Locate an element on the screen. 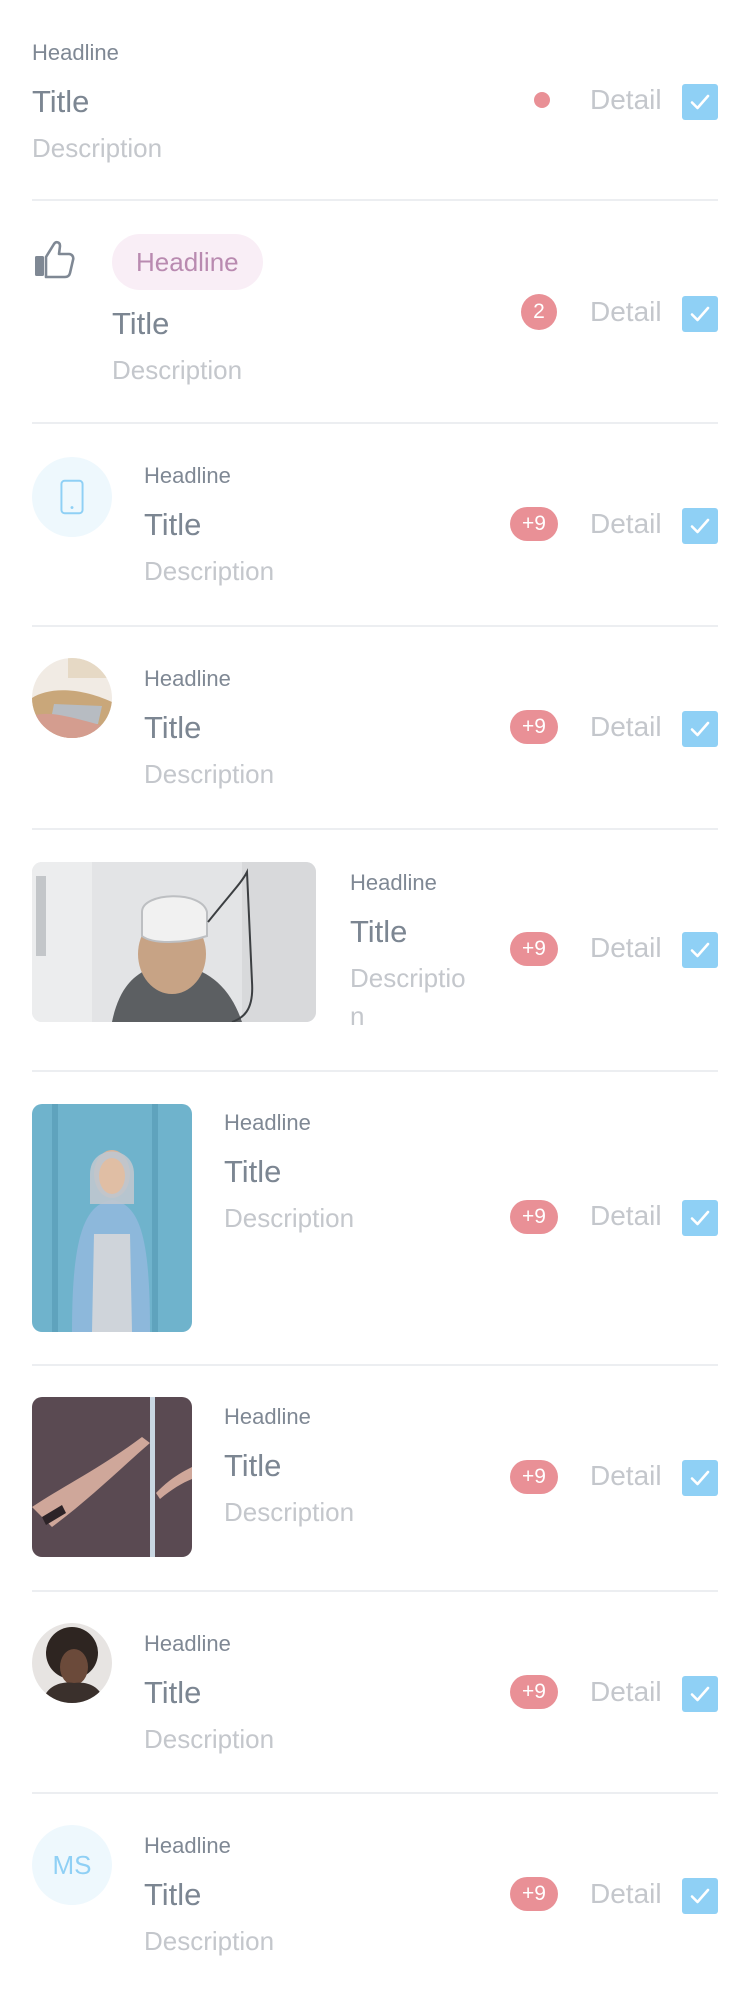 This screenshot has width=750, height=1992. headline-chip: Headline is located at coordinates (187, 262).